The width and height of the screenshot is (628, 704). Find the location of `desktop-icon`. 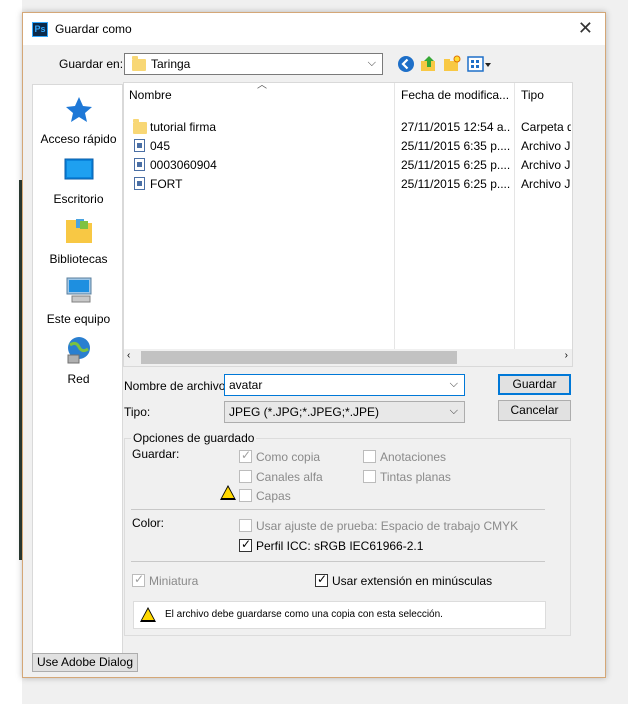

desktop-icon is located at coordinates (78, 169).